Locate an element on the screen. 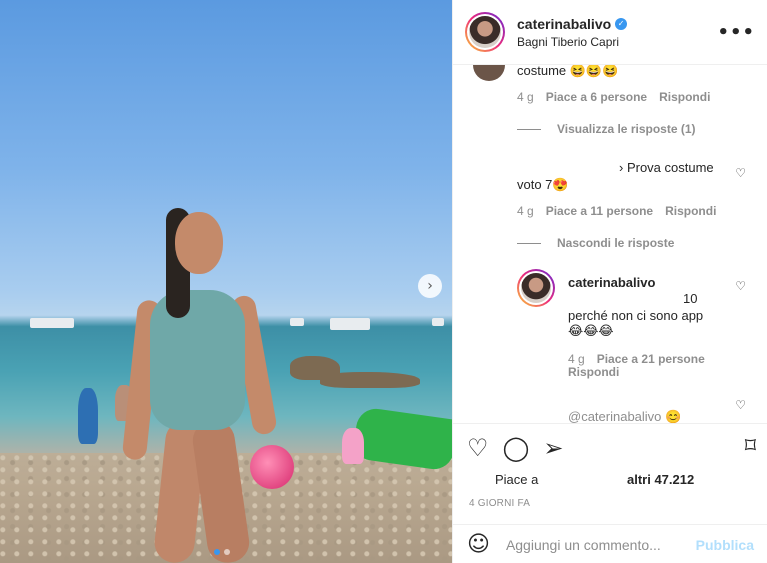 Image resolution: width=767 pixels, height=563 pixels. verified-badge-icon: ✓ is located at coordinates (621, 23).